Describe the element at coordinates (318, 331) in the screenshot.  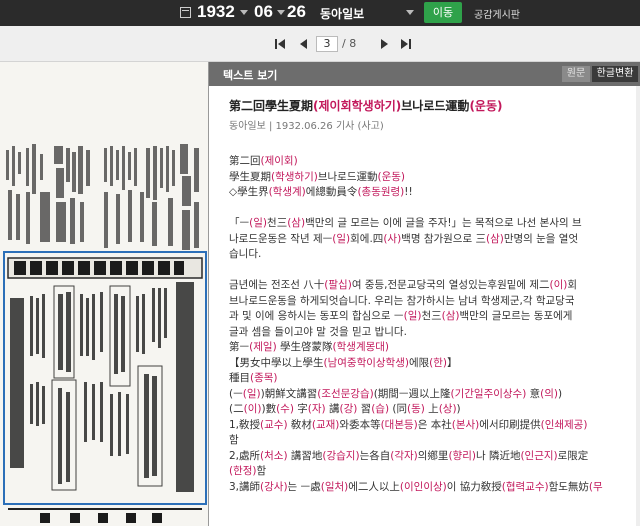
I see `article-line: 글과 셈을 들이고야 말 것을 믿고 밥니다.` at that location.